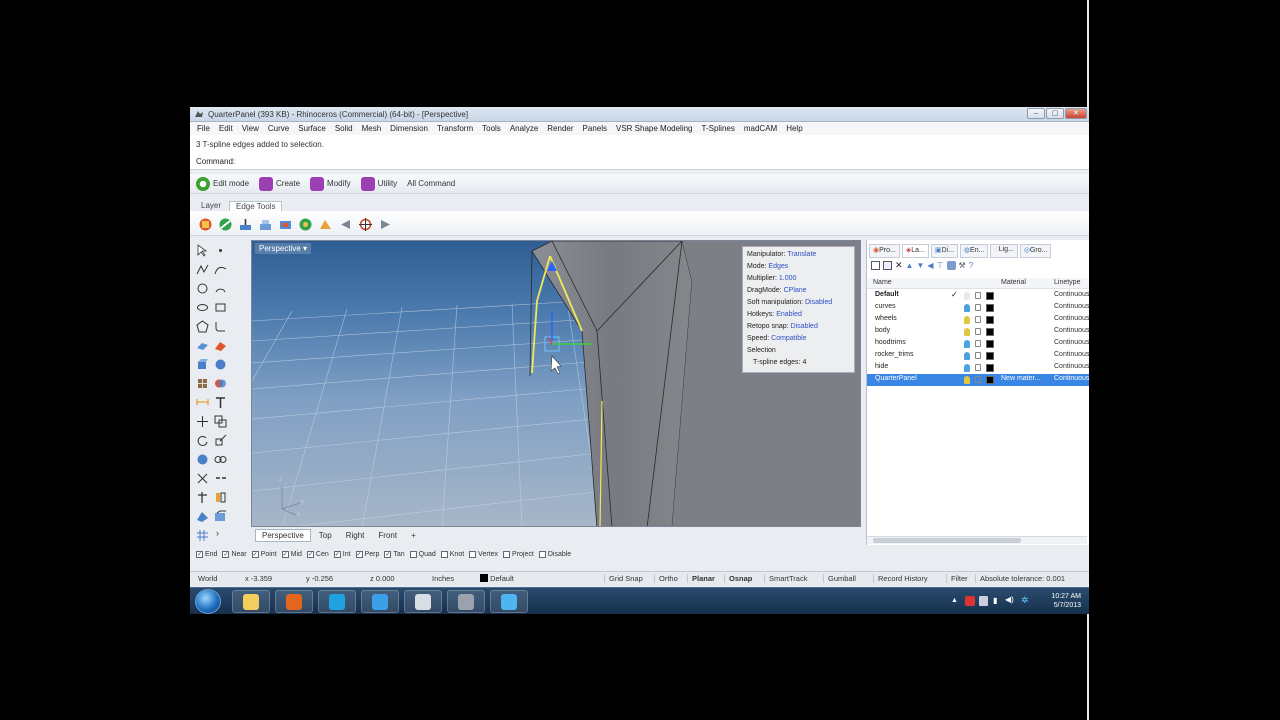  Describe the element at coordinates (325, 535) in the screenshot. I see `tab-top: Top` at that location.